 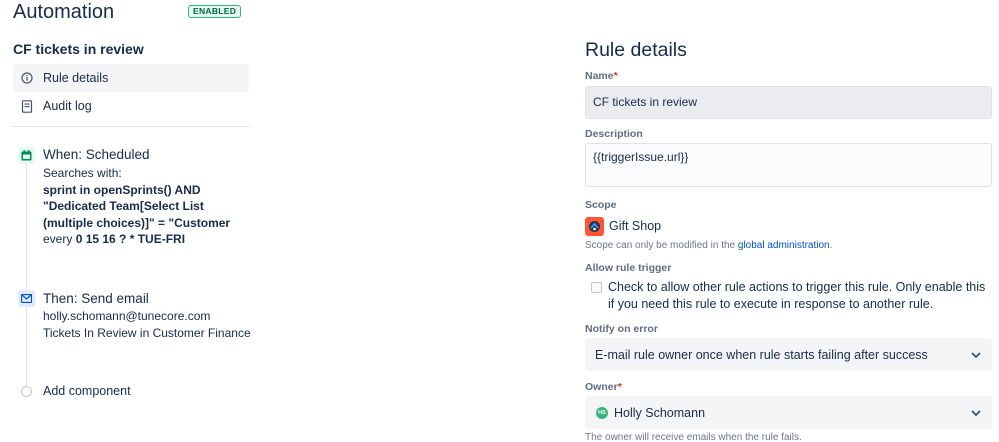 I want to click on sidebar-divider, so click(x=131, y=126).